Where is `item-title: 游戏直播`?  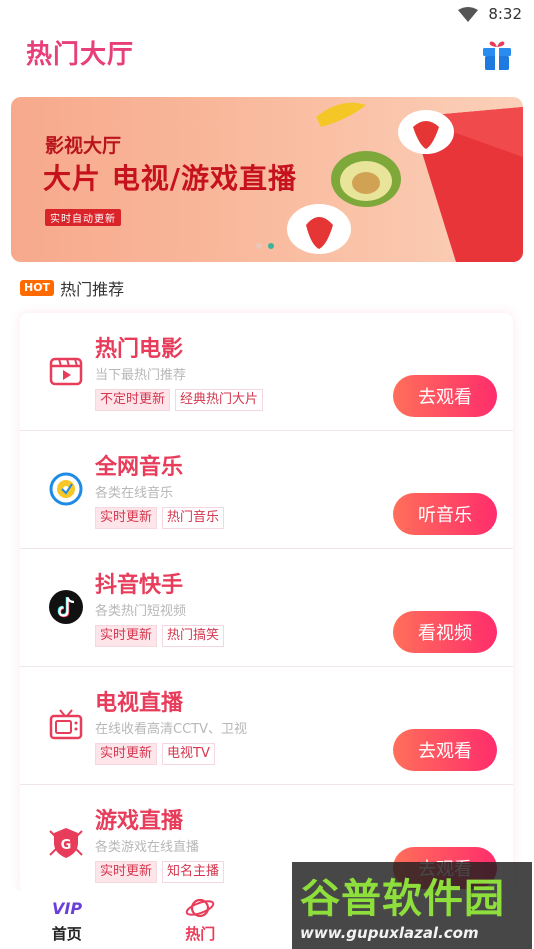 item-title: 游戏直播 is located at coordinates (139, 821).